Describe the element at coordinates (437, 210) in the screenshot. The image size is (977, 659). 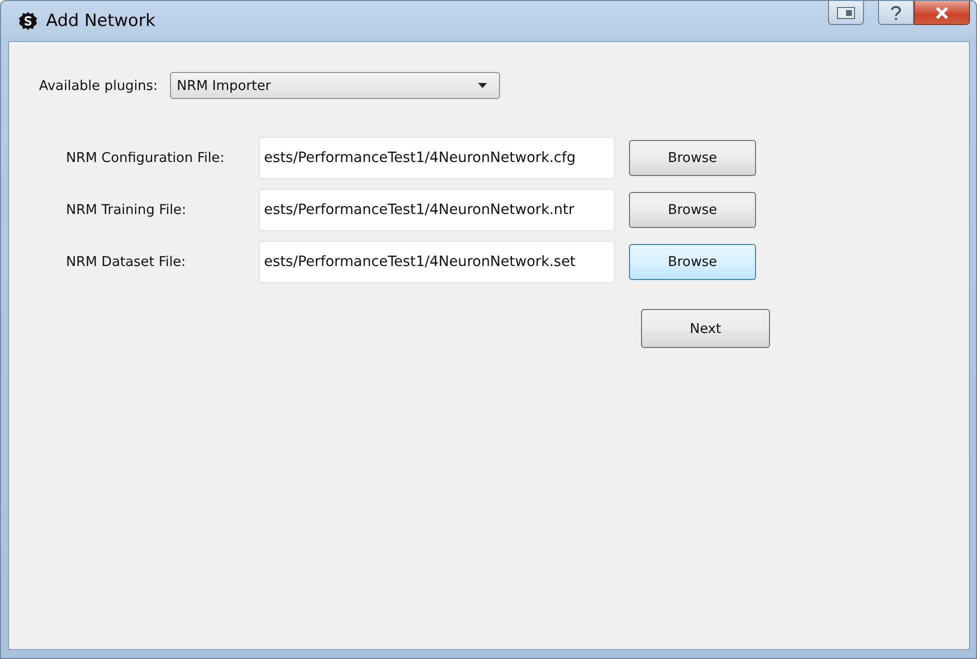
I see `file-path-field: ests/PerformanceTest1/4NeuronNetwork.ntr` at that location.